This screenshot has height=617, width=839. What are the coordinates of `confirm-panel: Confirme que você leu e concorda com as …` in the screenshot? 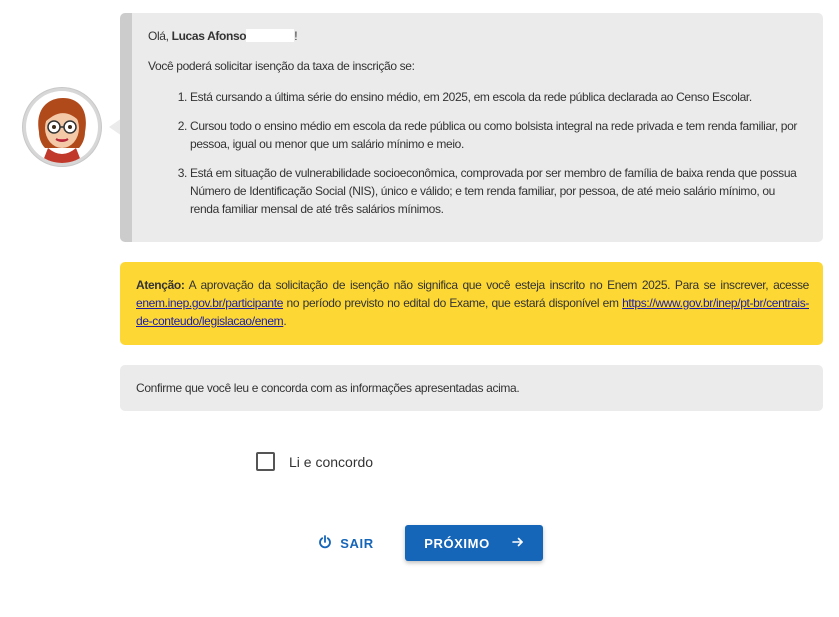 It's located at (471, 388).